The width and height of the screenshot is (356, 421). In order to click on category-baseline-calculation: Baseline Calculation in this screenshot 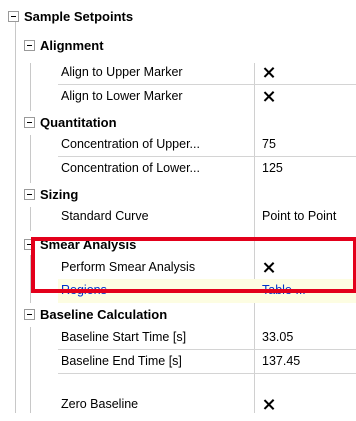, I will do `click(178, 316)`.